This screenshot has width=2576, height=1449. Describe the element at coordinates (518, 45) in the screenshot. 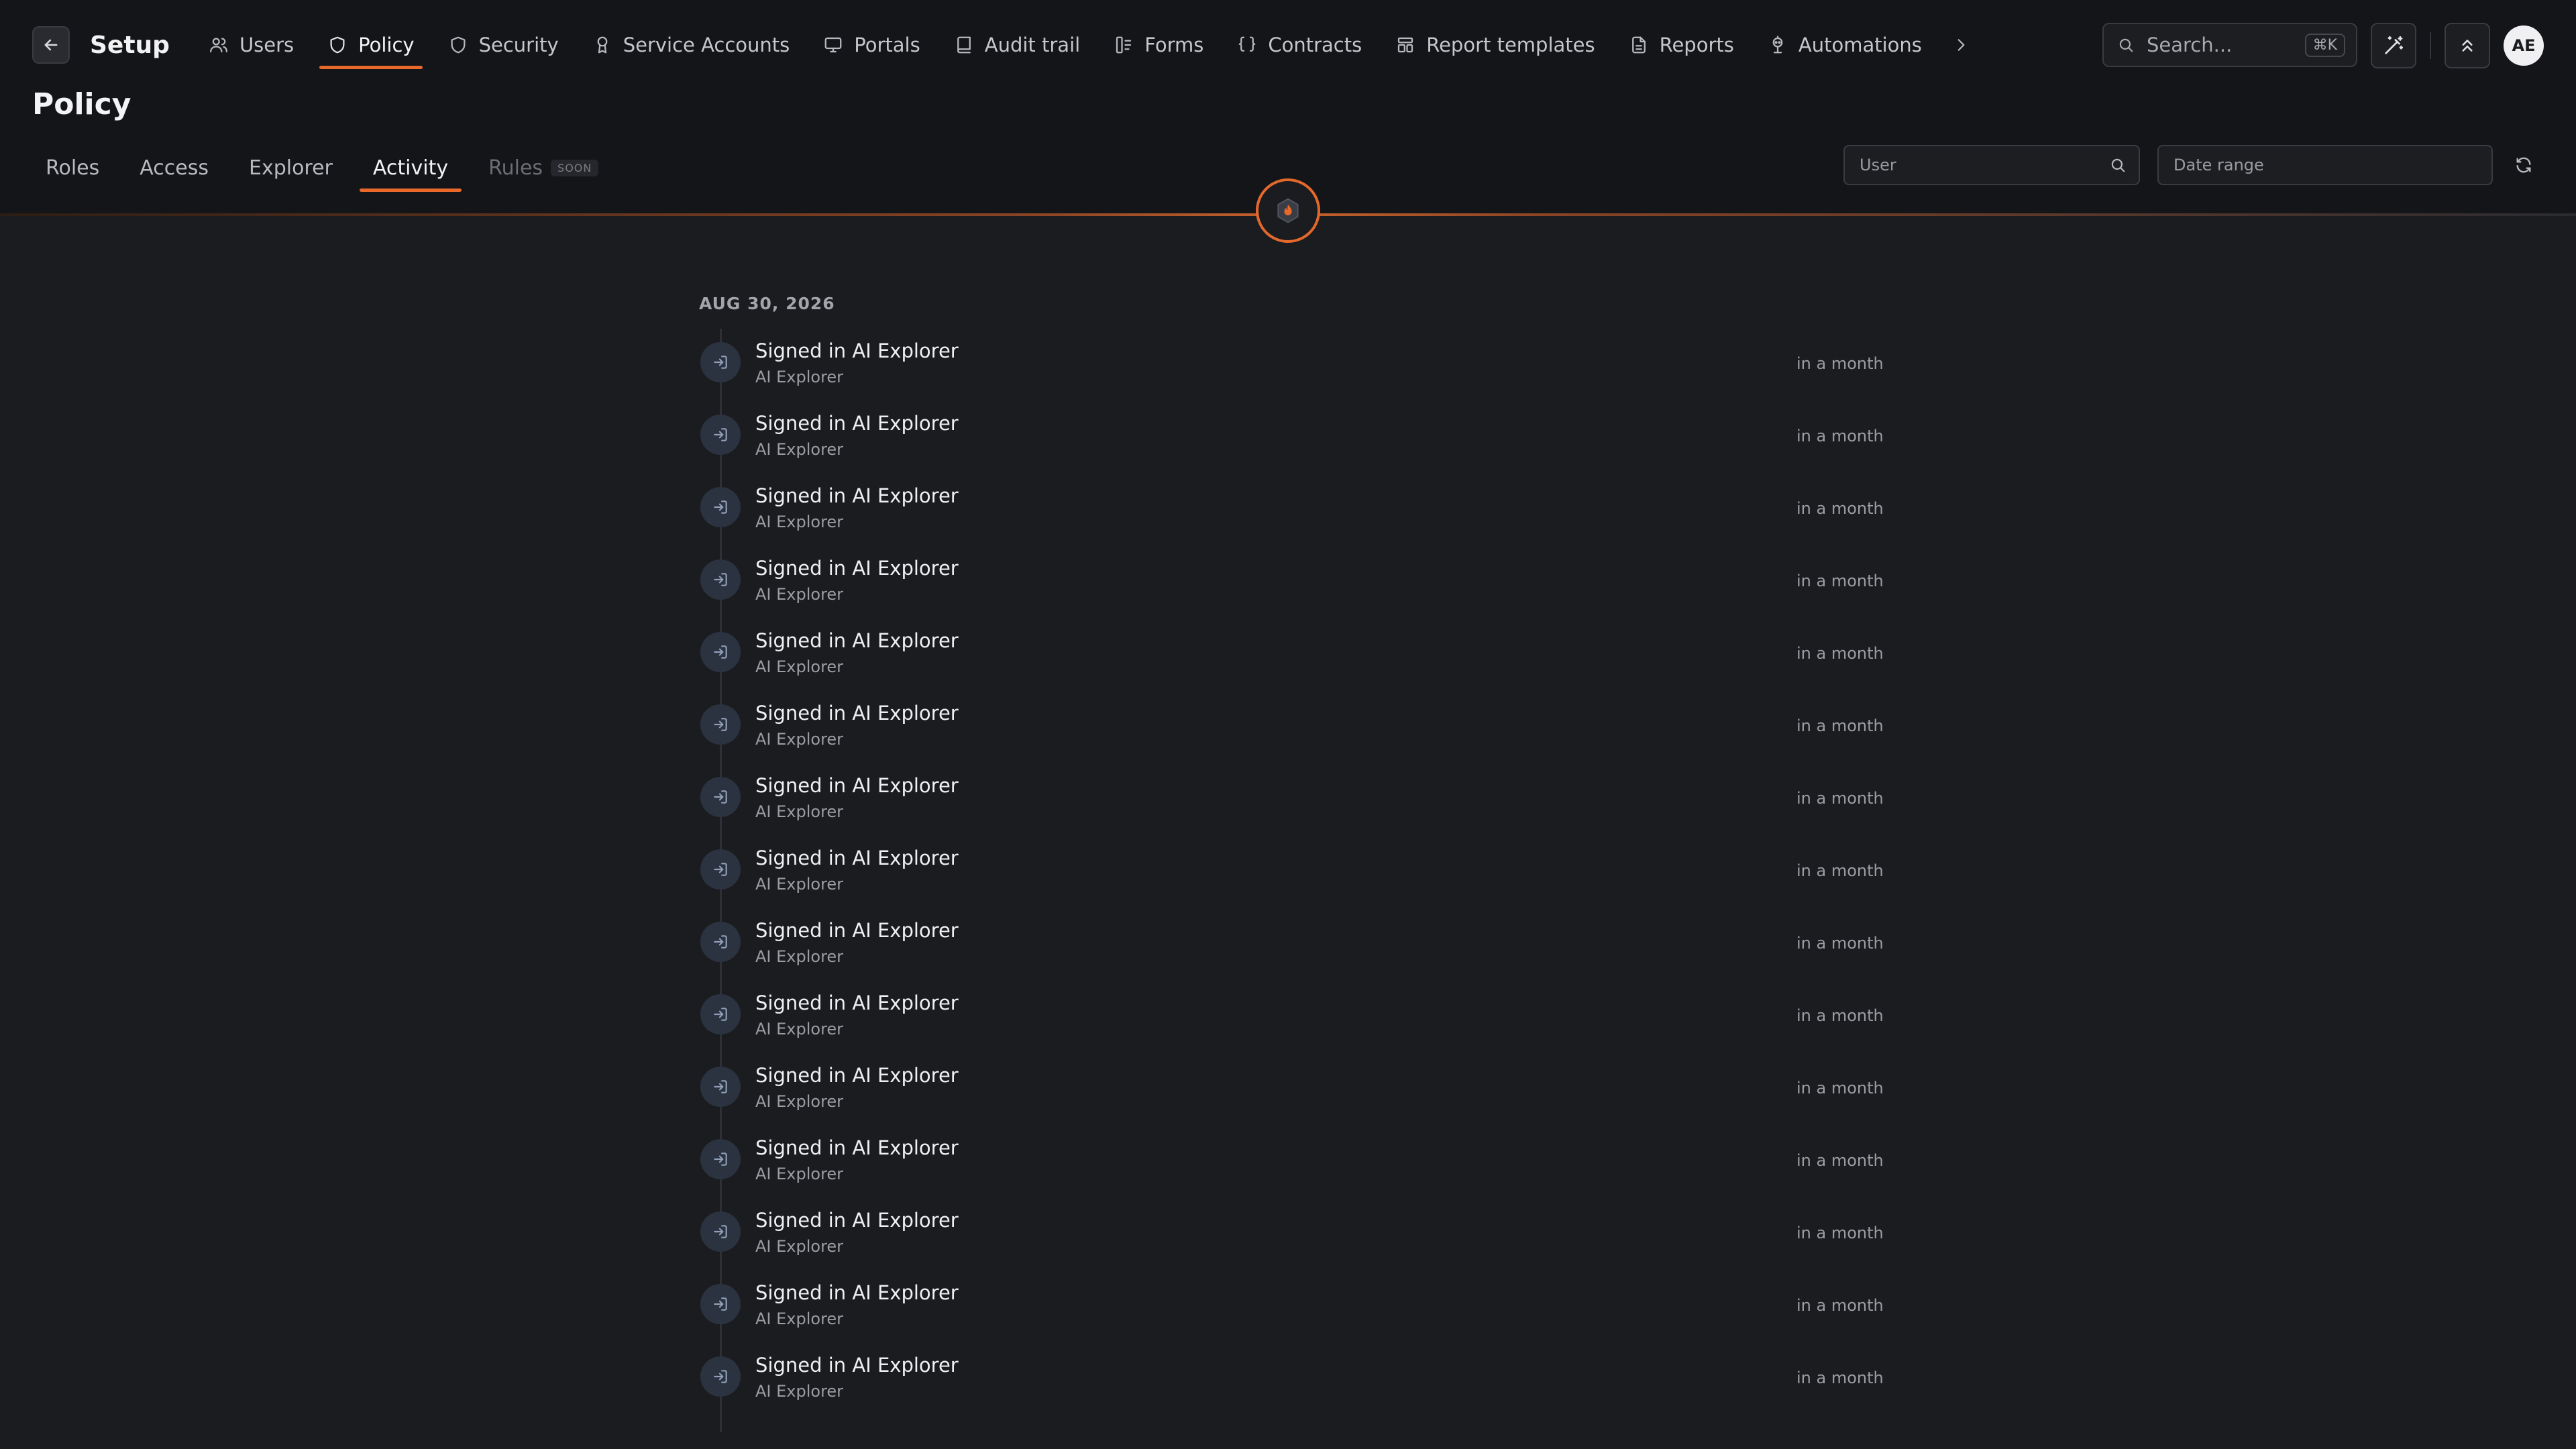

I see `nav-item-label: Security` at that location.